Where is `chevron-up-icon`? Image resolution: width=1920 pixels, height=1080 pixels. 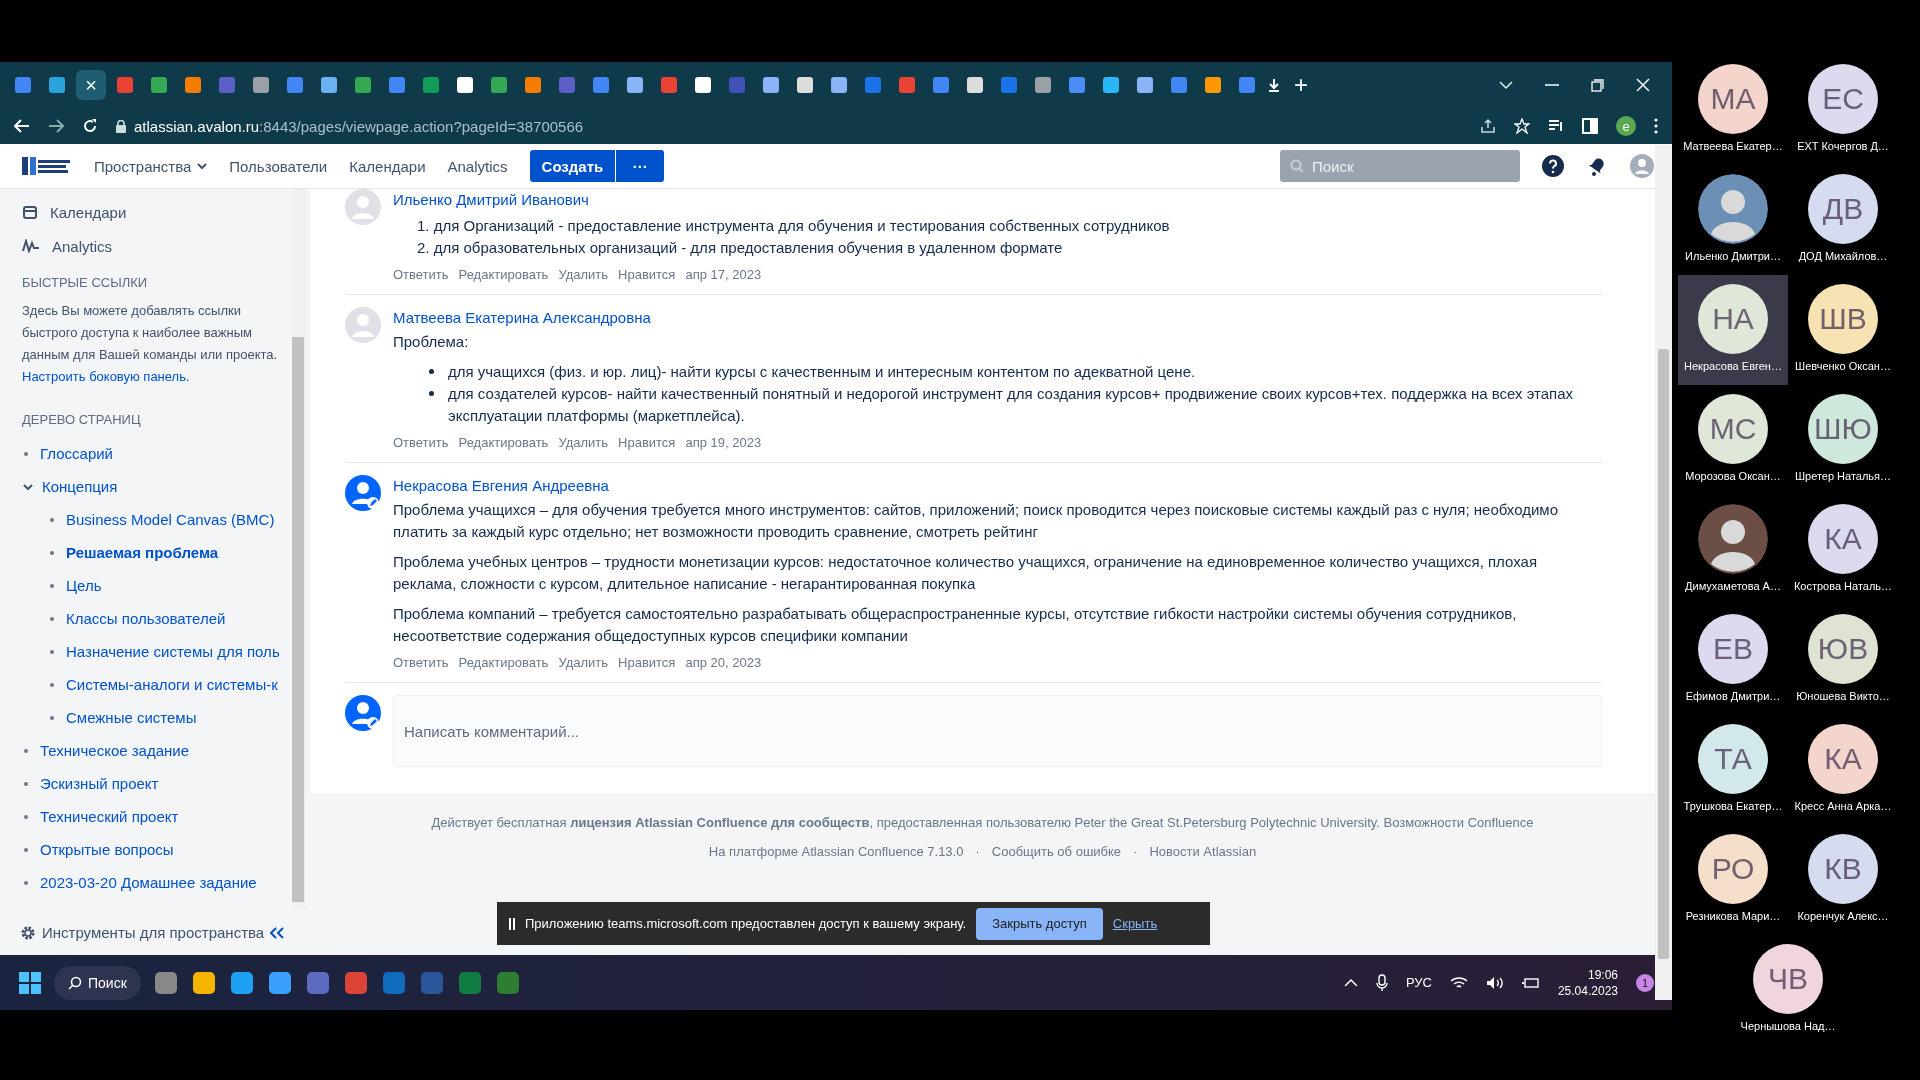
chevron-up-icon is located at coordinates (1350, 982).